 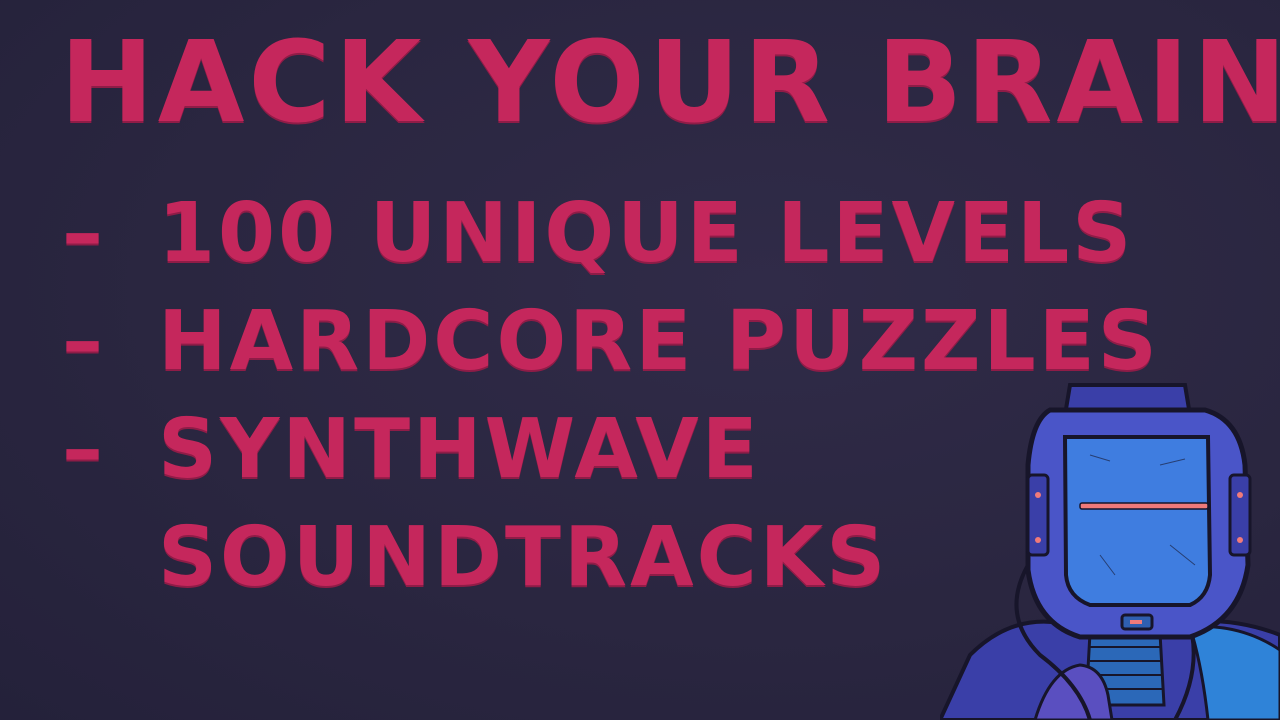 What do you see at coordinates (523, 557) in the screenshot?
I see `feature-line: SOUNDTRACKS` at bounding box center [523, 557].